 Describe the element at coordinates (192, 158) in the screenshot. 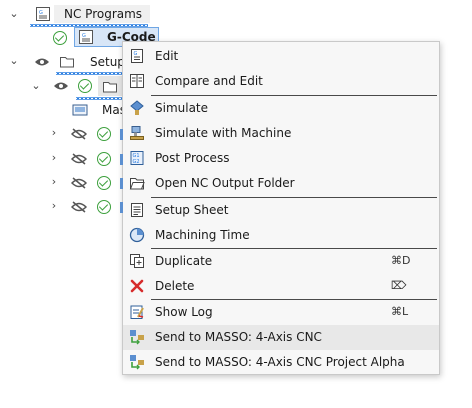

I see `menu-item-label: Post Process` at that location.